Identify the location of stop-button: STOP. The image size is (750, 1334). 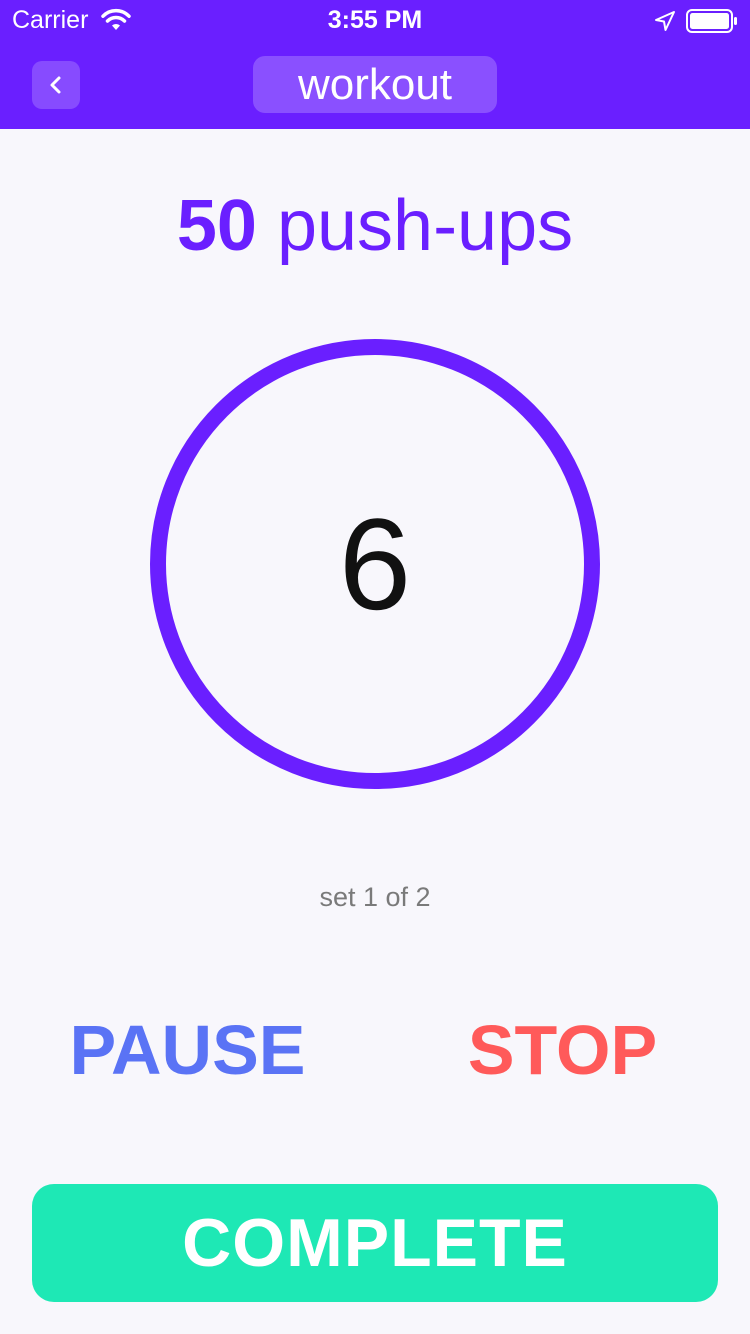
(562, 1050).